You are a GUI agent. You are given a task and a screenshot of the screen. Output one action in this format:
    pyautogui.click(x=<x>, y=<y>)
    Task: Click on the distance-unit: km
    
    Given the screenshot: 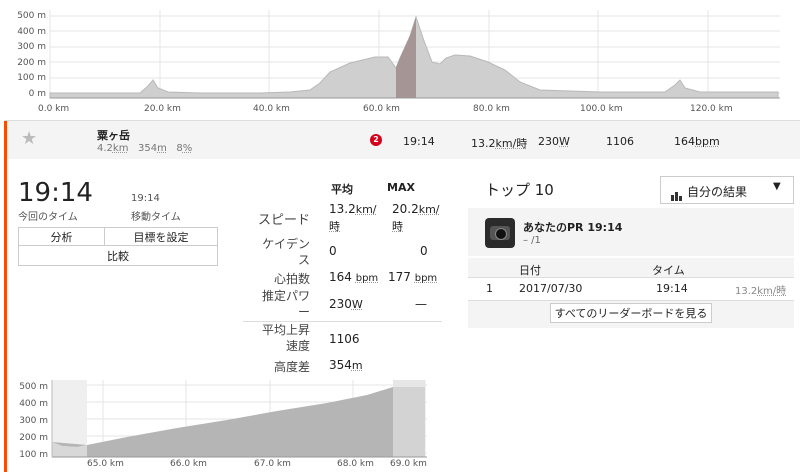 What is the action you would take?
    pyautogui.click(x=121, y=148)
    